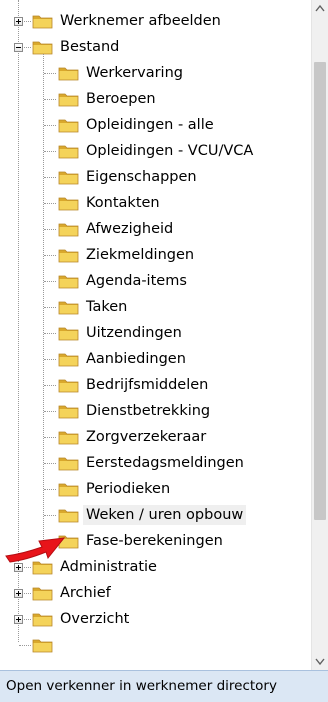 The height and width of the screenshot is (702, 328). I want to click on tree-node-label: Opleidingen - VCU/VCA, so click(170, 151).